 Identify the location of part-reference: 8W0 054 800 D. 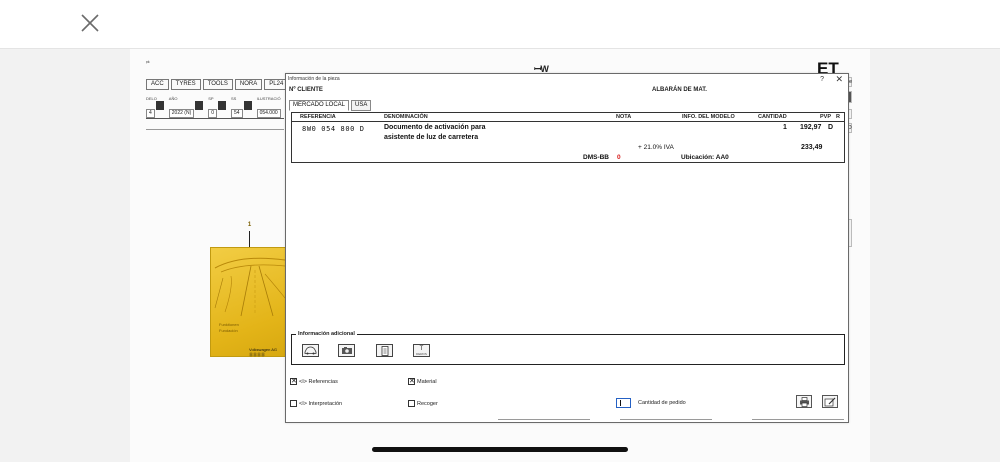
(333, 129).